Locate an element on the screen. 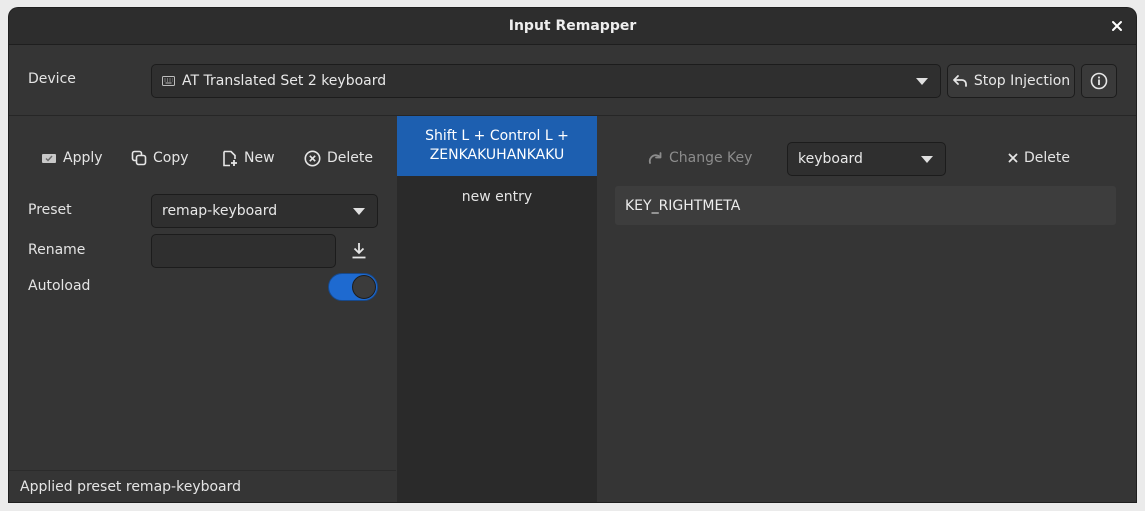 Image resolution: width=1145 pixels, height=511 pixels. delete-circle-icon is located at coordinates (312, 158).